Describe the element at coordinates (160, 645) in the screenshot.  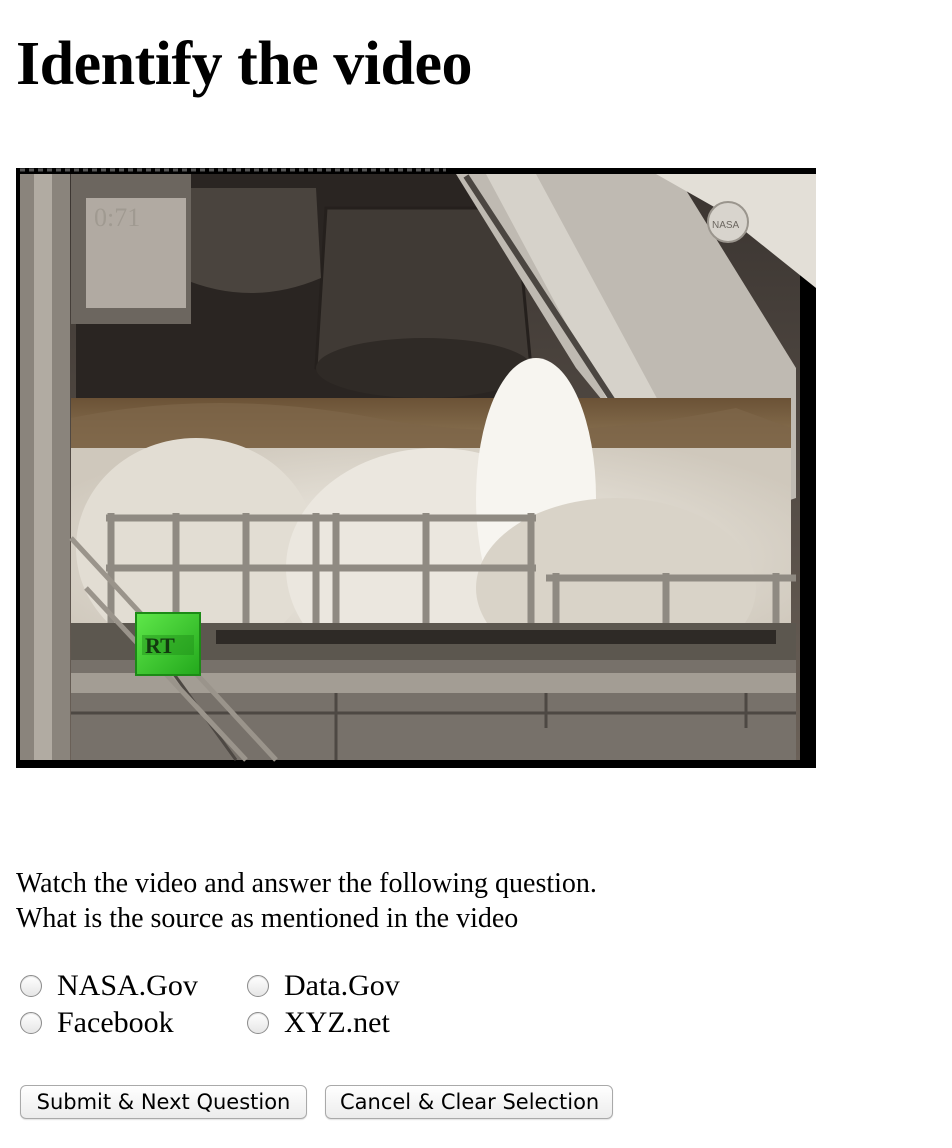
I see `rt-logo-text: RT` at that location.